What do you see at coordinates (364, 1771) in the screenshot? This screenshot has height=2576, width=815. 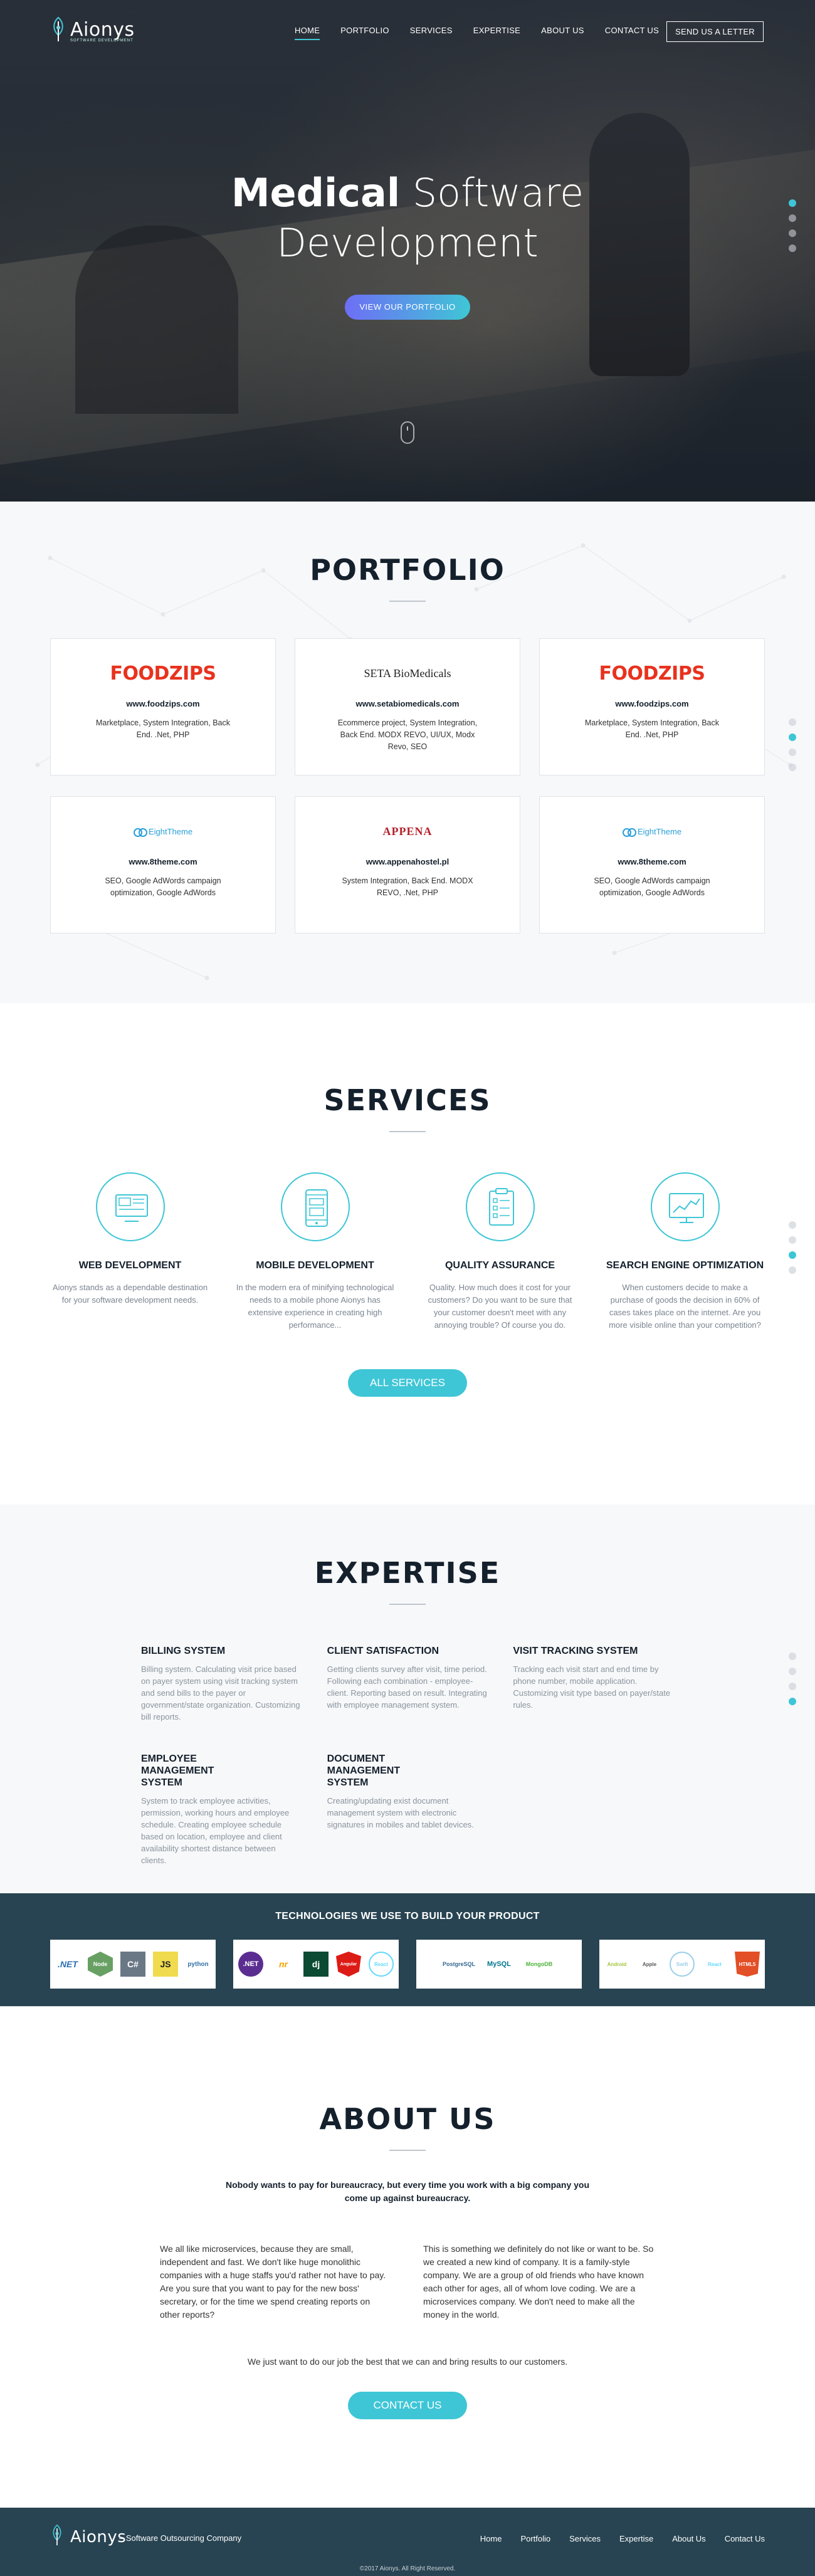 I see `expertise-name: Document Management System` at bounding box center [364, 1771].